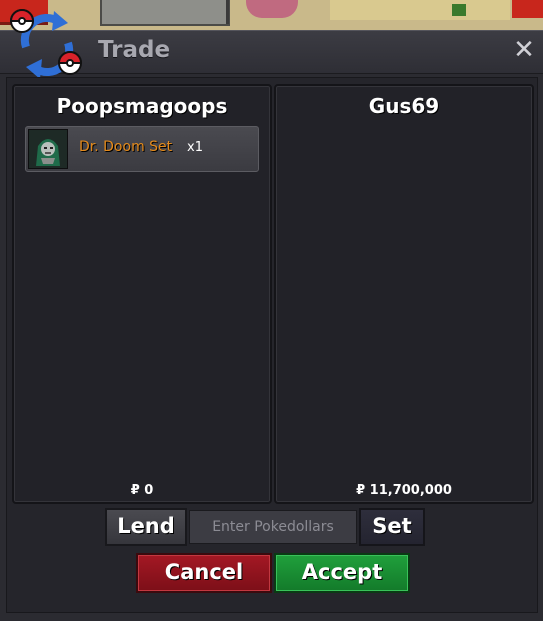 This screenshot has height=621, width=543. I want to click on right-player-name: Gus69, so click(404, 106).